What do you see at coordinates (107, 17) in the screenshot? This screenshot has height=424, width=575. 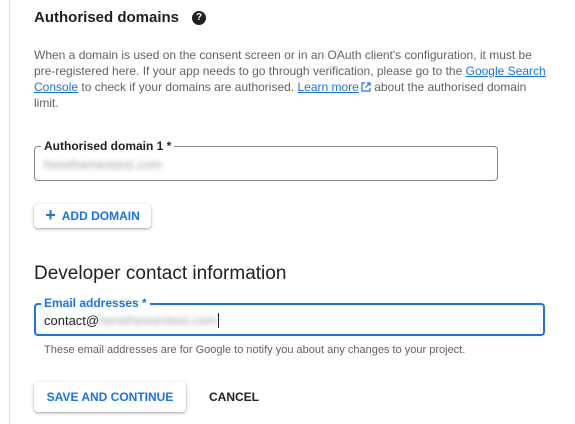 I see `authorised-domains-title: Authorised domains` at bounding box center [107, 17].